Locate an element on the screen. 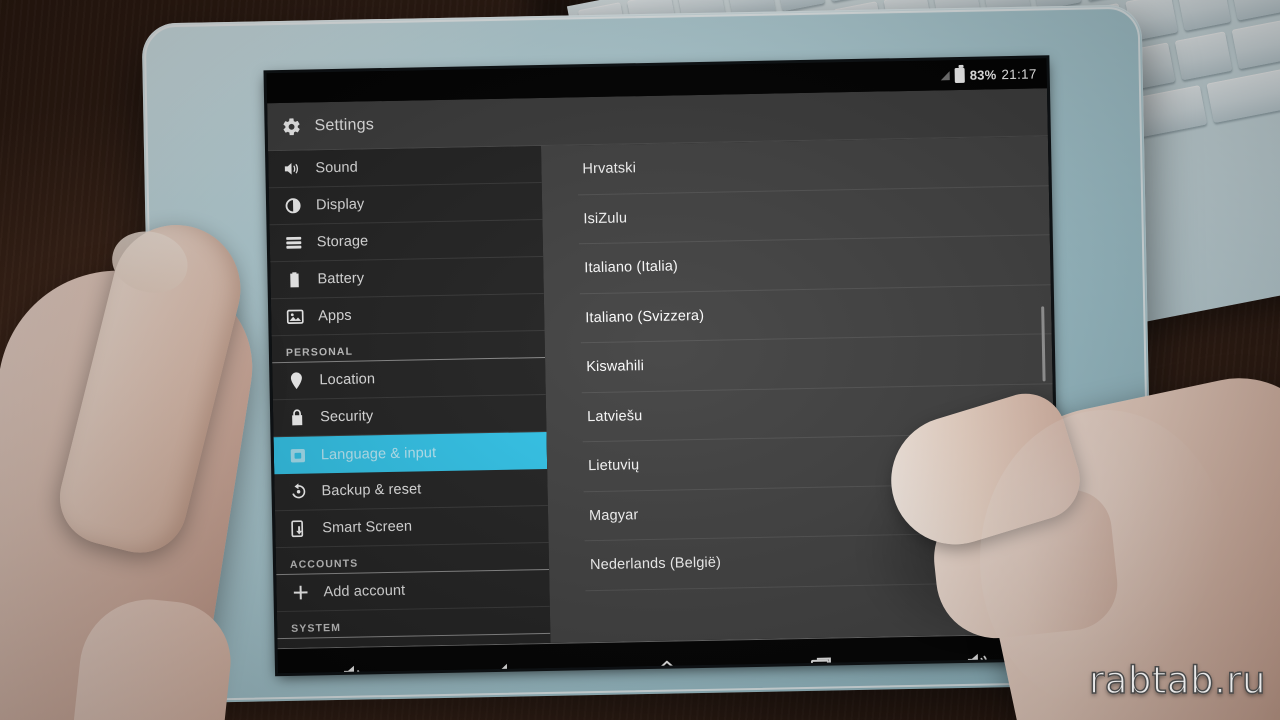 The width and height of the screenshot is (1280, 720). watermark-label: rabtab.ru is located at coordinates (1177, 680).